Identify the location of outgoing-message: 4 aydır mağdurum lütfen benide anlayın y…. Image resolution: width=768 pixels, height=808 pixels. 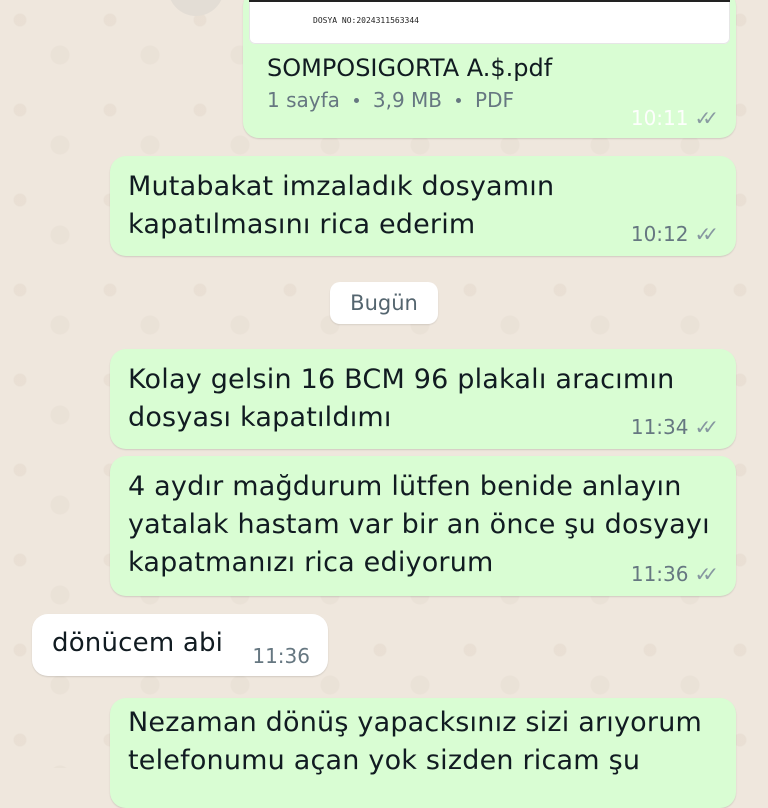
(423, 526).